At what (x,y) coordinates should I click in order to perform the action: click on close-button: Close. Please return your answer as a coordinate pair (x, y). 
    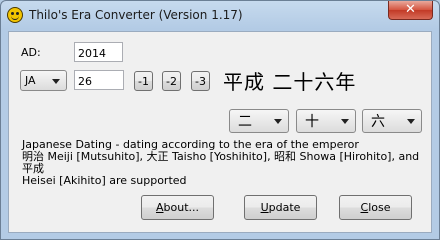
    Looking at the image, I should click on (375, 207).